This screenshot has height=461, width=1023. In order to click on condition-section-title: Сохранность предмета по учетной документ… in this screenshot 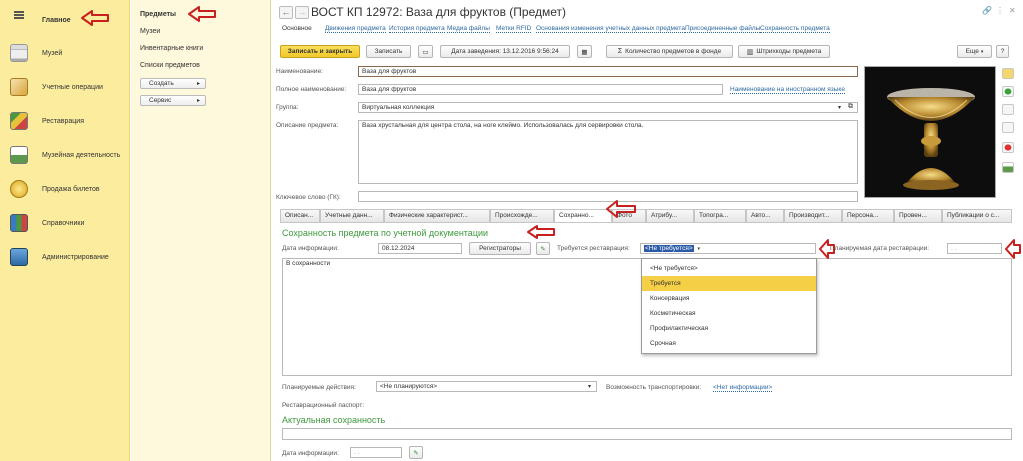, I will do `click(385, 233)`.